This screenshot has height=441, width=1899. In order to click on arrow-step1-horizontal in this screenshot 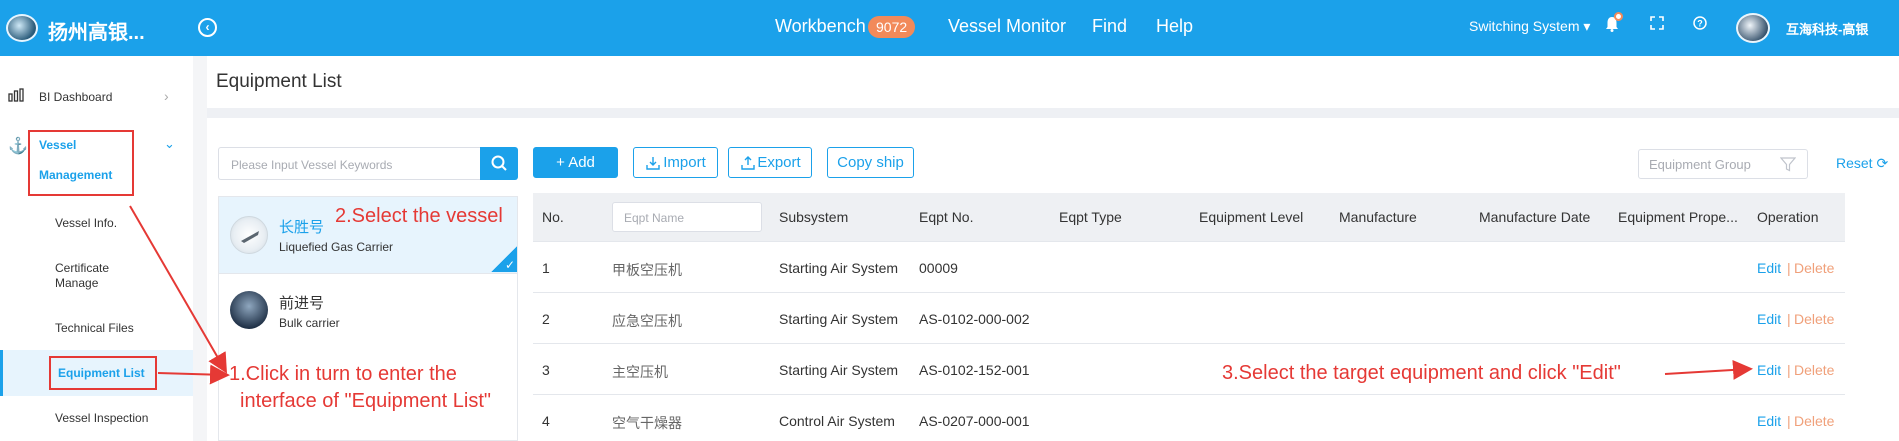, I will do `click(193, 374)`.